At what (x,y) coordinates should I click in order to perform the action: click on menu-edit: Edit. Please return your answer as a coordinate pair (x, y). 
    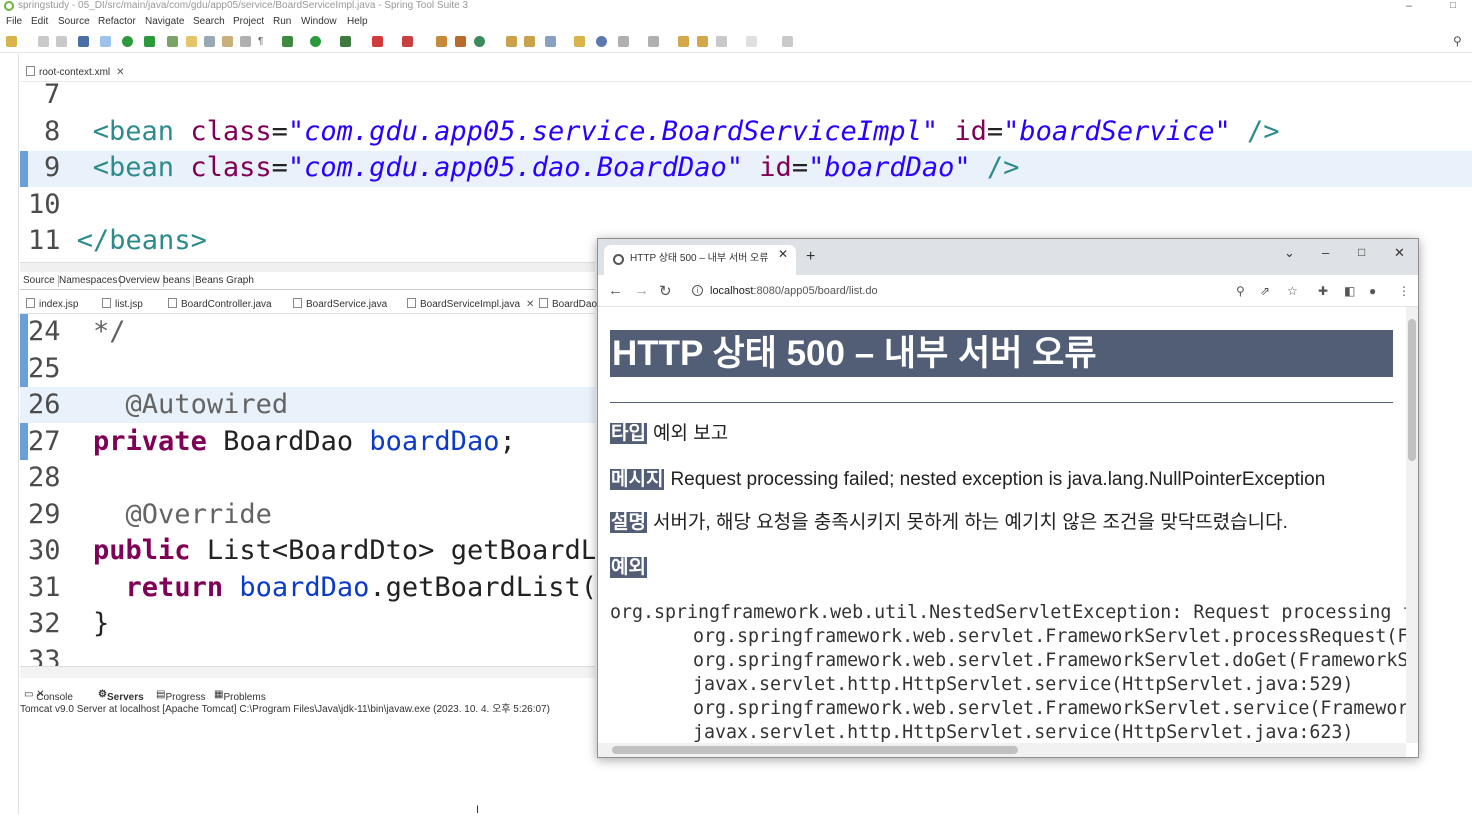
    Looking at the image, I should click on (39, 21).